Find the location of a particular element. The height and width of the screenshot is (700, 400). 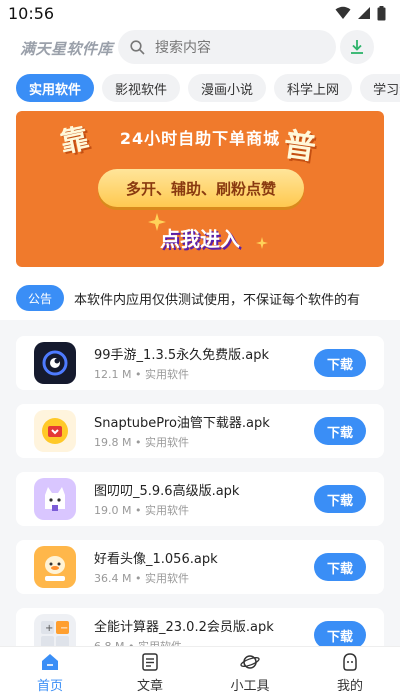

app-meta: 36.4 M • 实用软件 is located at coordinates (141, 578).